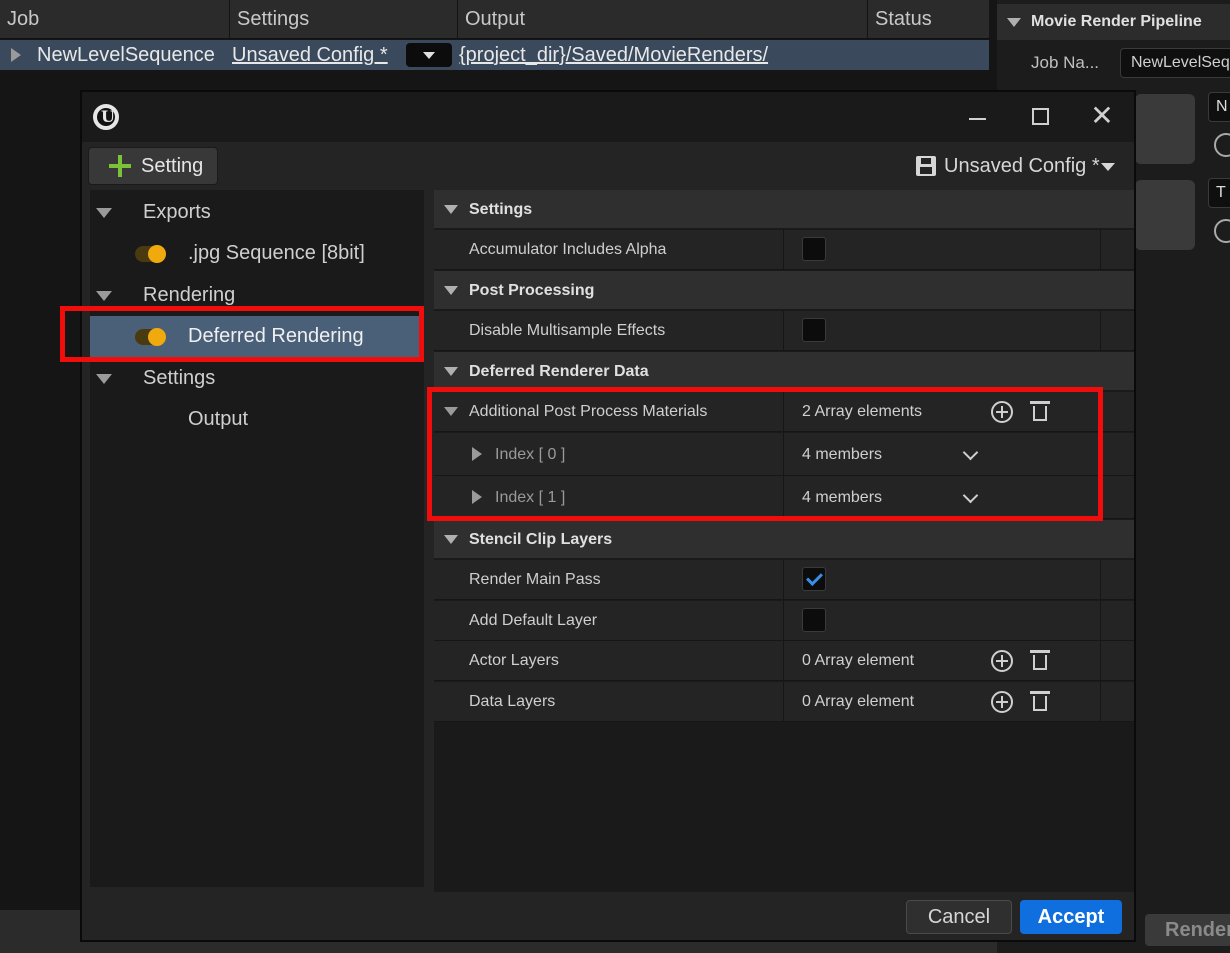 This screenshot has height=953, width=1230. Describe the element at coordinates (784, 209) in the screenshot. I see `category-settings: Settings` at that location.